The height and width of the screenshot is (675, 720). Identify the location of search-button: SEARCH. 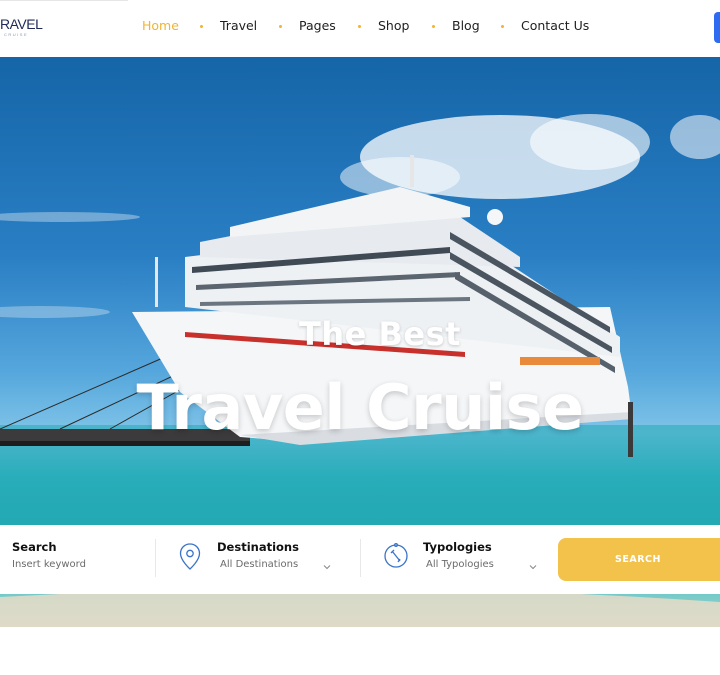
(639, 559).